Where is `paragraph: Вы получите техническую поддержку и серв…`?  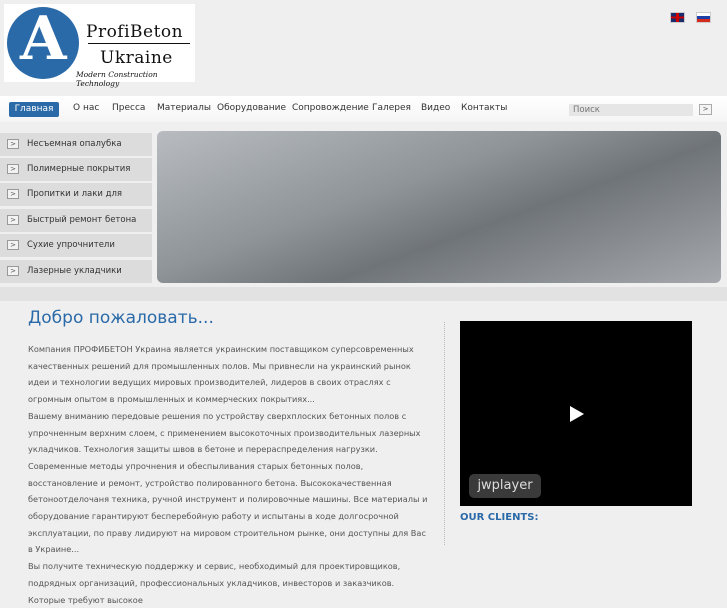 paragraph: Вы получите техническую поддержку и серв… is located at coordinates (214, 583).